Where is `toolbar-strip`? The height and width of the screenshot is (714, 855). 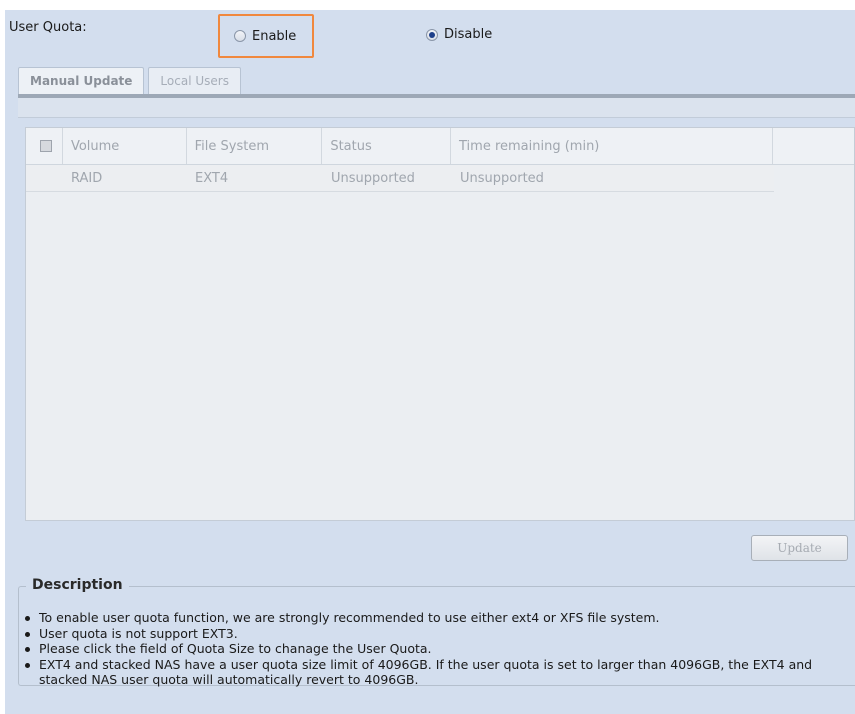 toolbar-strip is located at coordinates (436, 108).